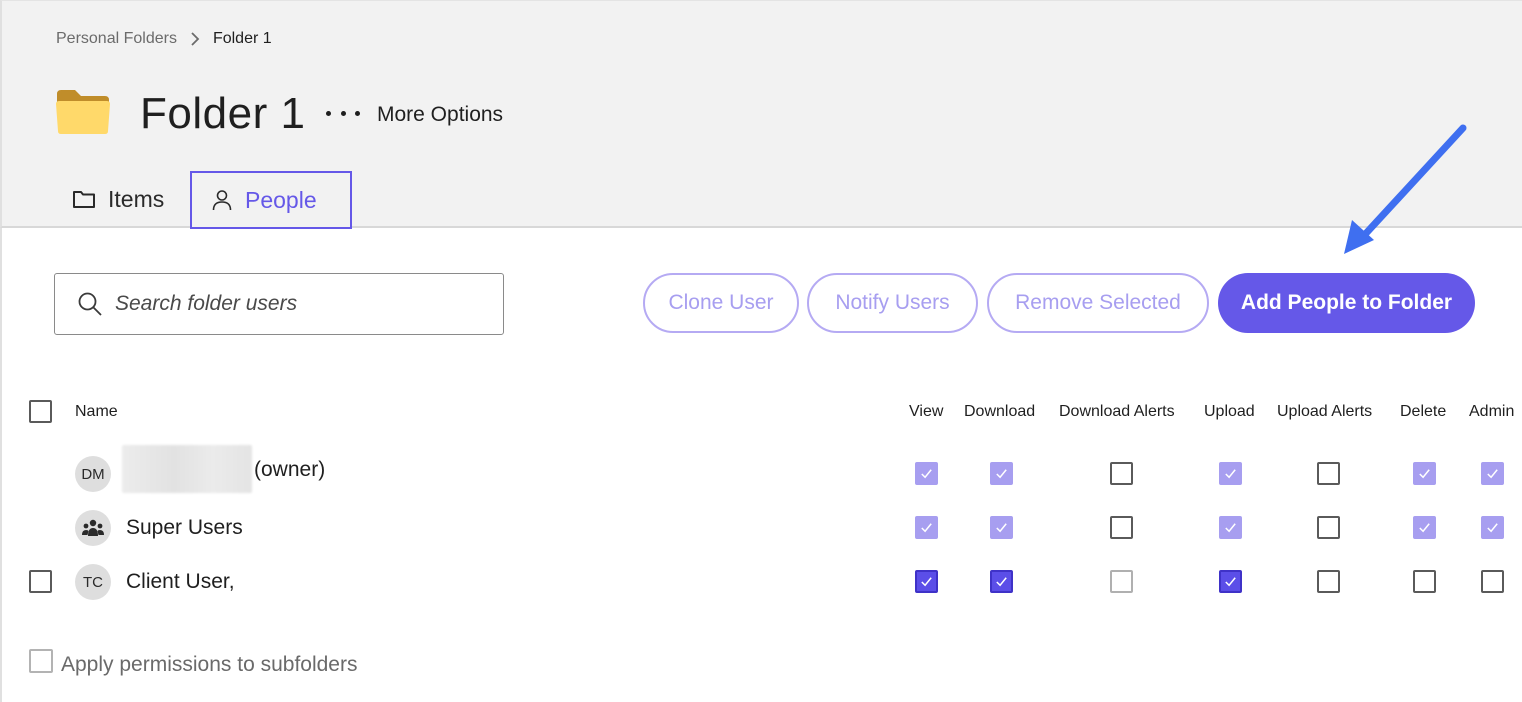  I want to click on person-icon, so click(222, 200).